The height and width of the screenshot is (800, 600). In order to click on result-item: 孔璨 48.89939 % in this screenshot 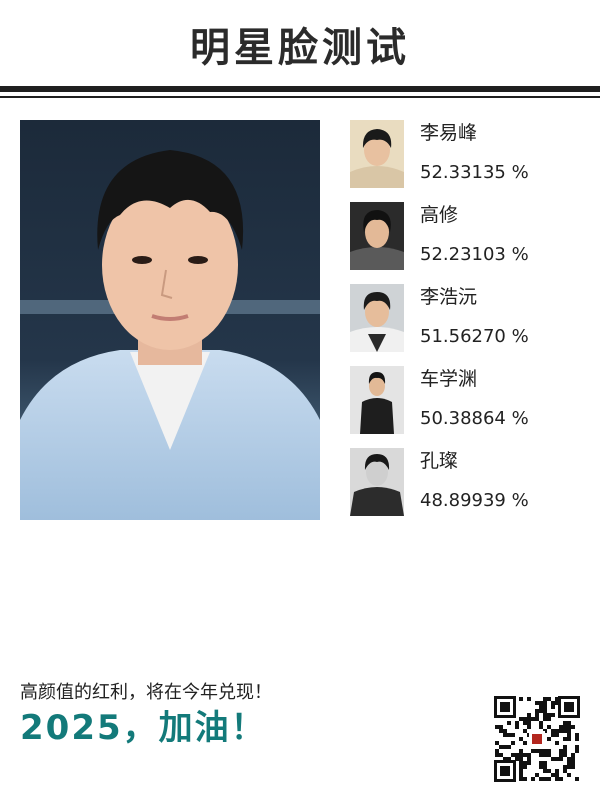, I will do `click(470, 483)`.